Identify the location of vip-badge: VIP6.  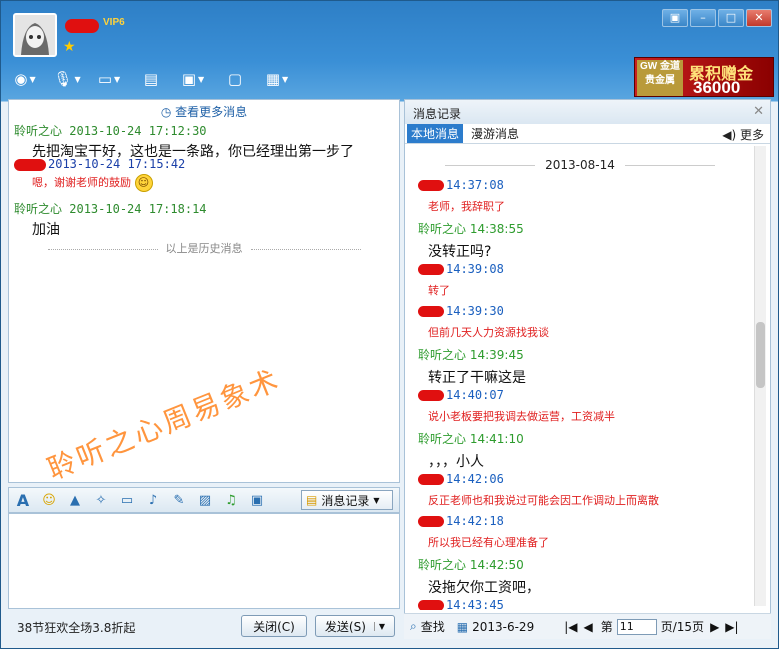
(114, 22).